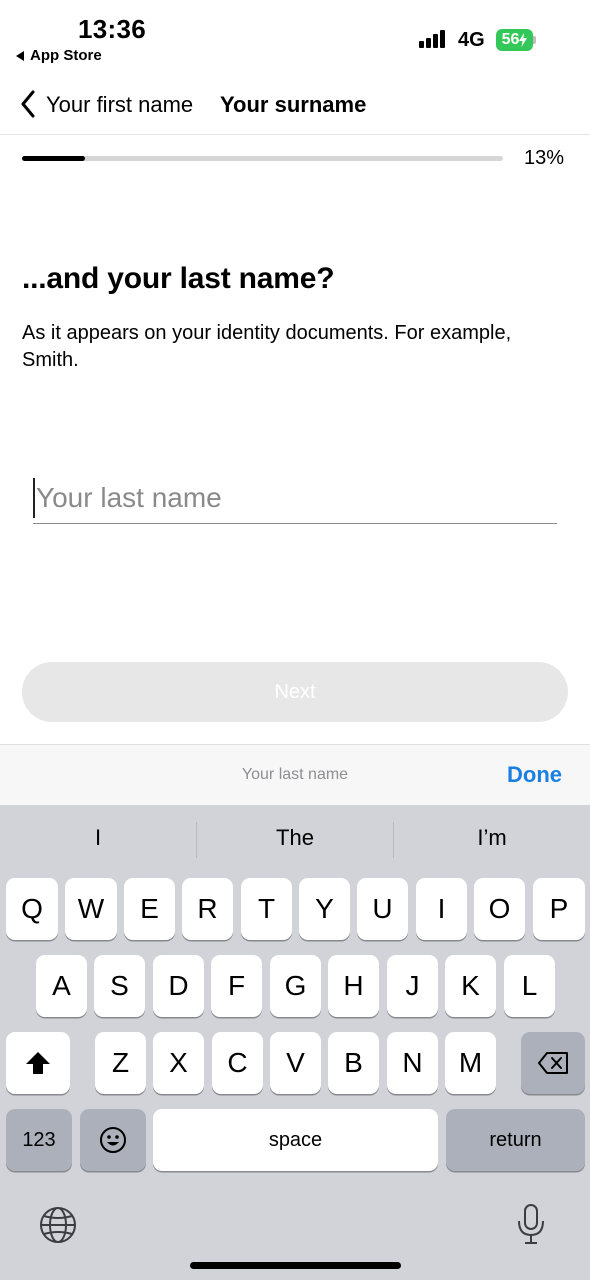  What do you see at coordinates (262, 158) in the screenshot?
I see `progress-bar` at bounding box center [262, 158].